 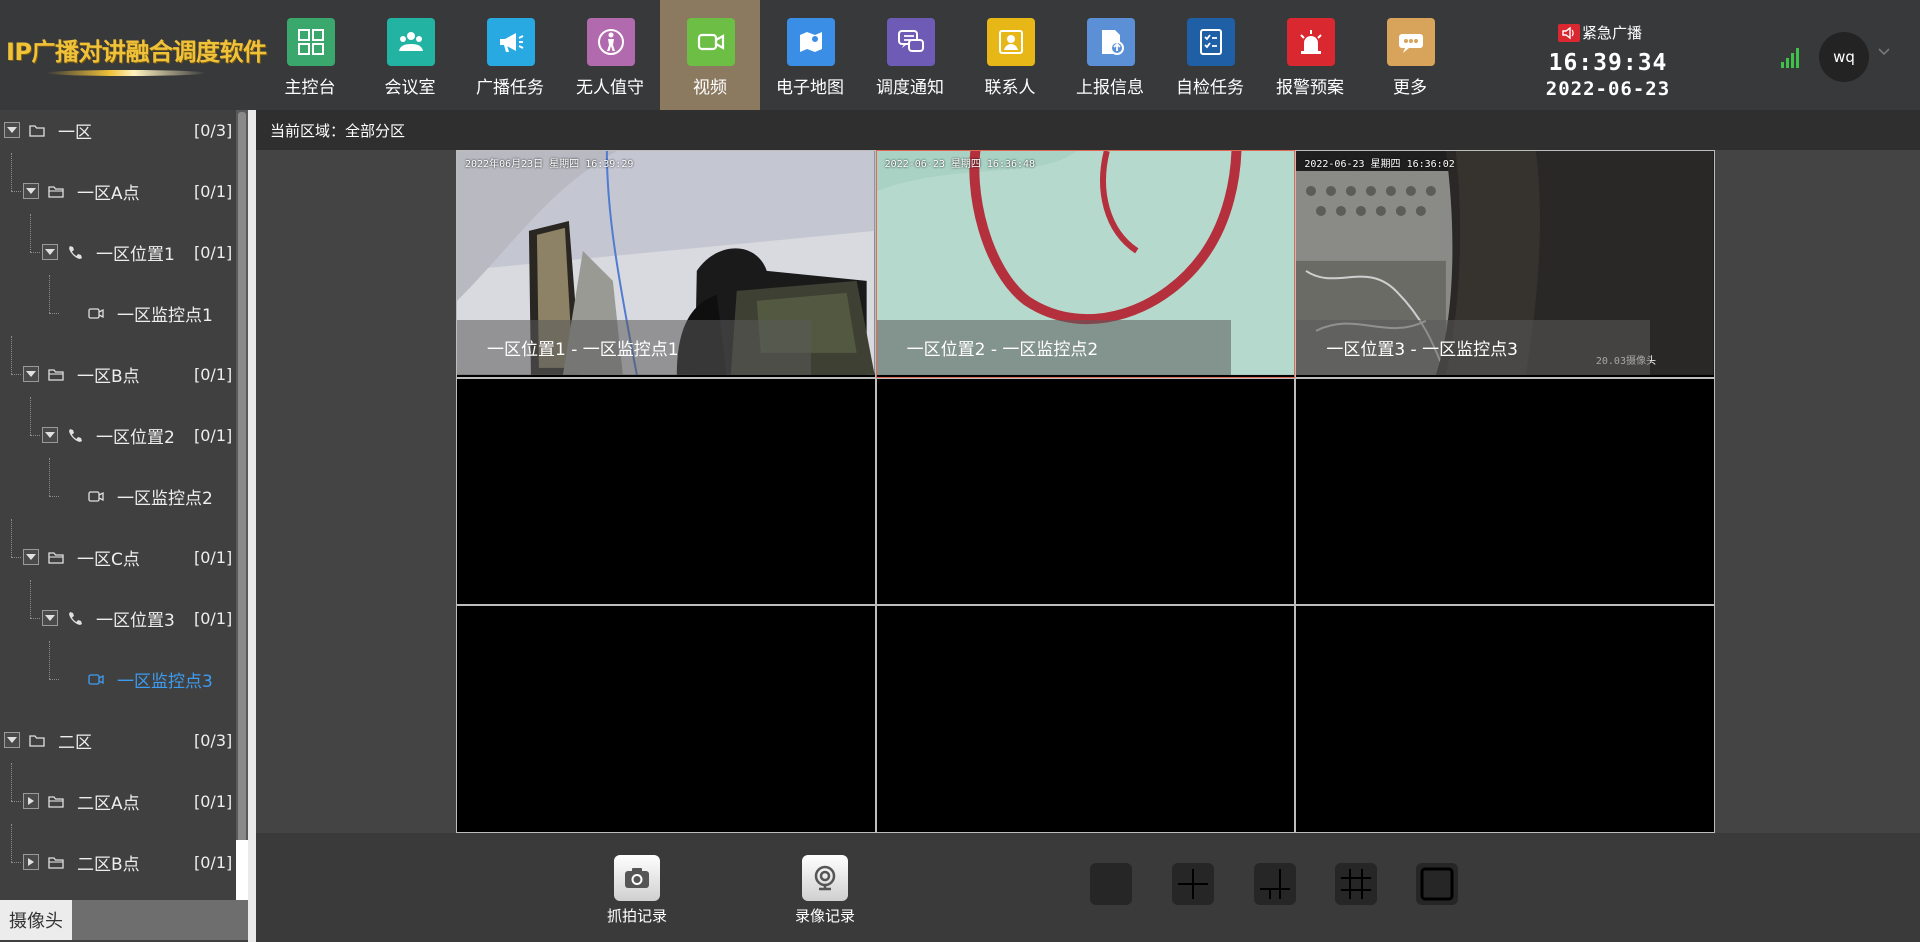 I want to click on tree-node: 一区监控点1, so click(x=148, y=313).